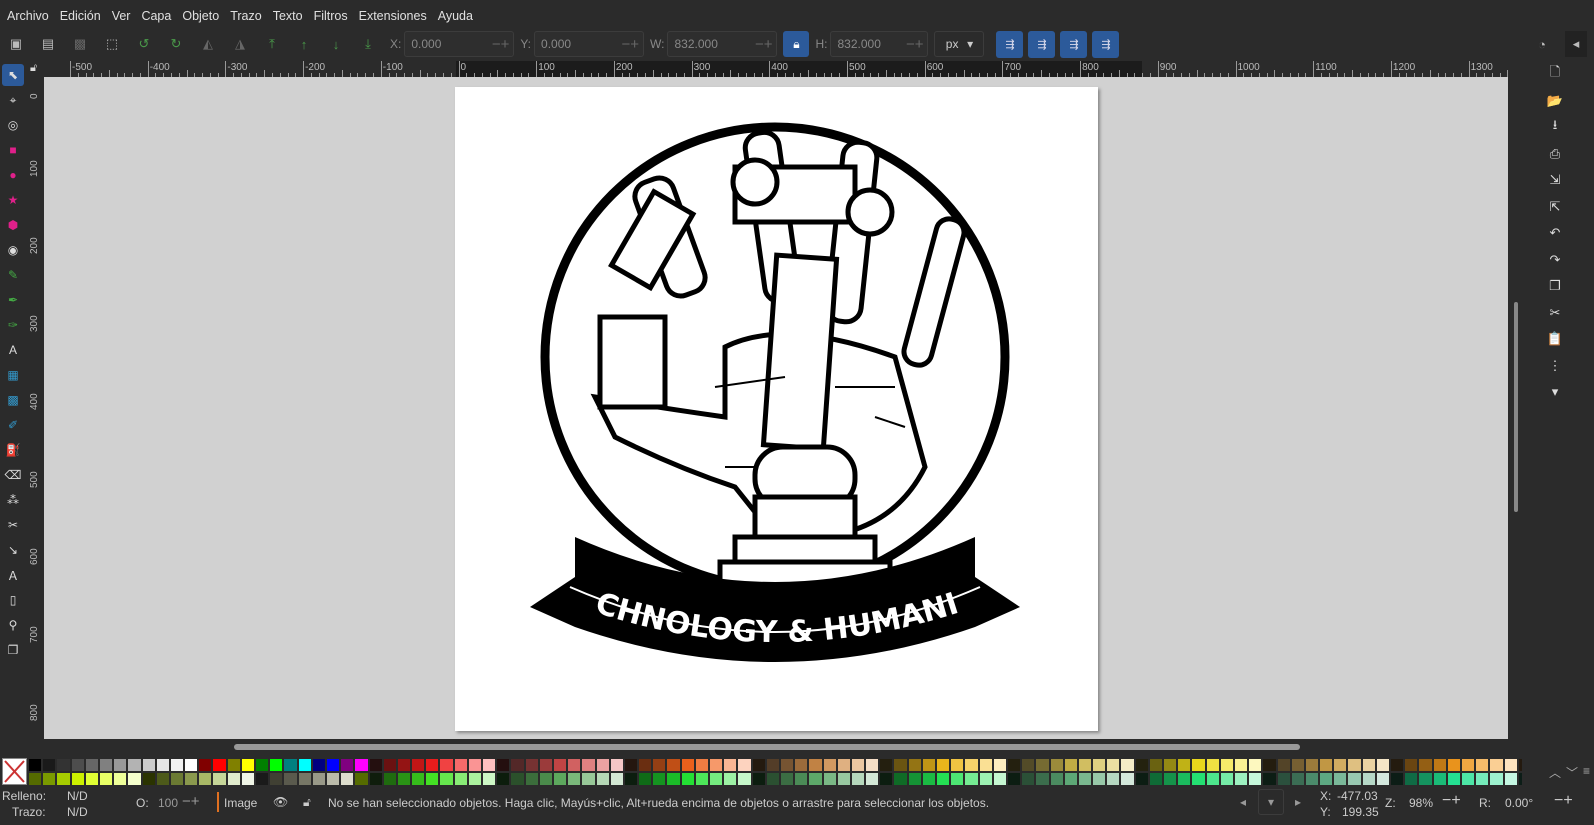 This screenshot has width=1594, height=825. Describe the element at coordinates (1555, 286) in the screenshot. I see `duplicate-icon: ❐` at that location.